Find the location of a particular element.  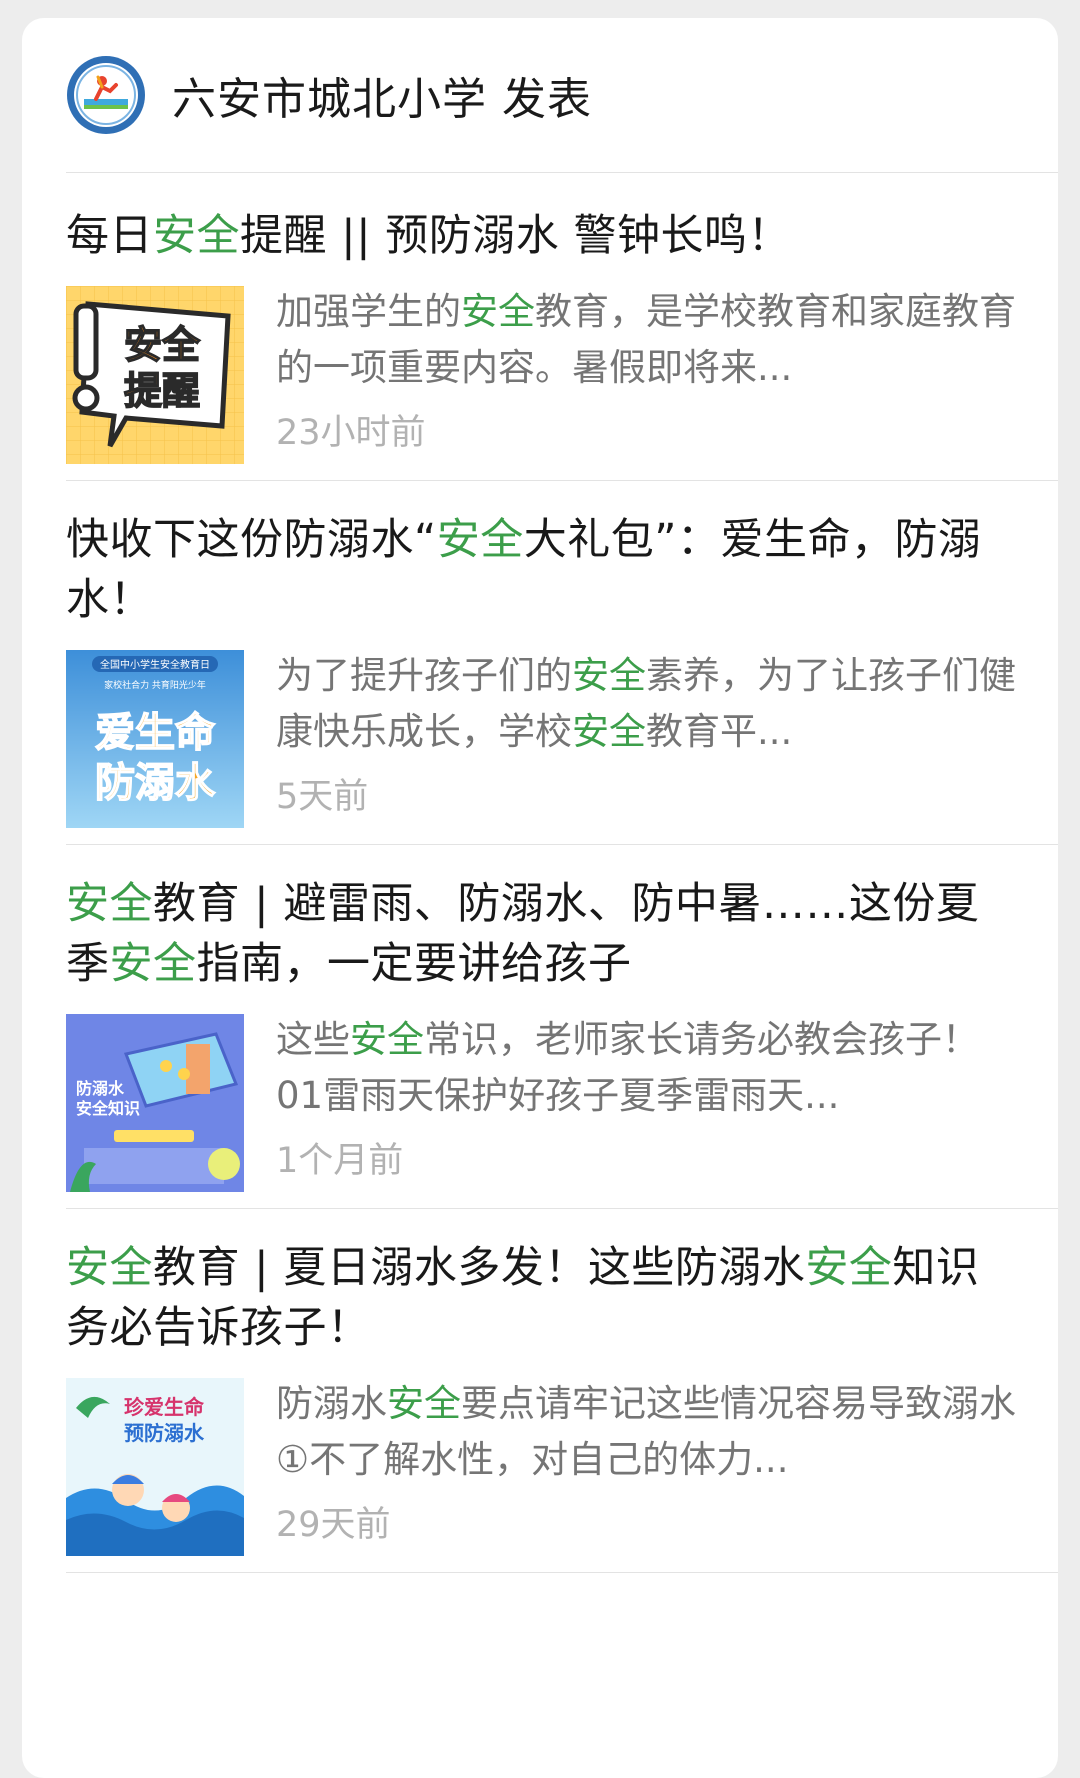

publish-time: 5天前 is located at coordinates (322, 797).